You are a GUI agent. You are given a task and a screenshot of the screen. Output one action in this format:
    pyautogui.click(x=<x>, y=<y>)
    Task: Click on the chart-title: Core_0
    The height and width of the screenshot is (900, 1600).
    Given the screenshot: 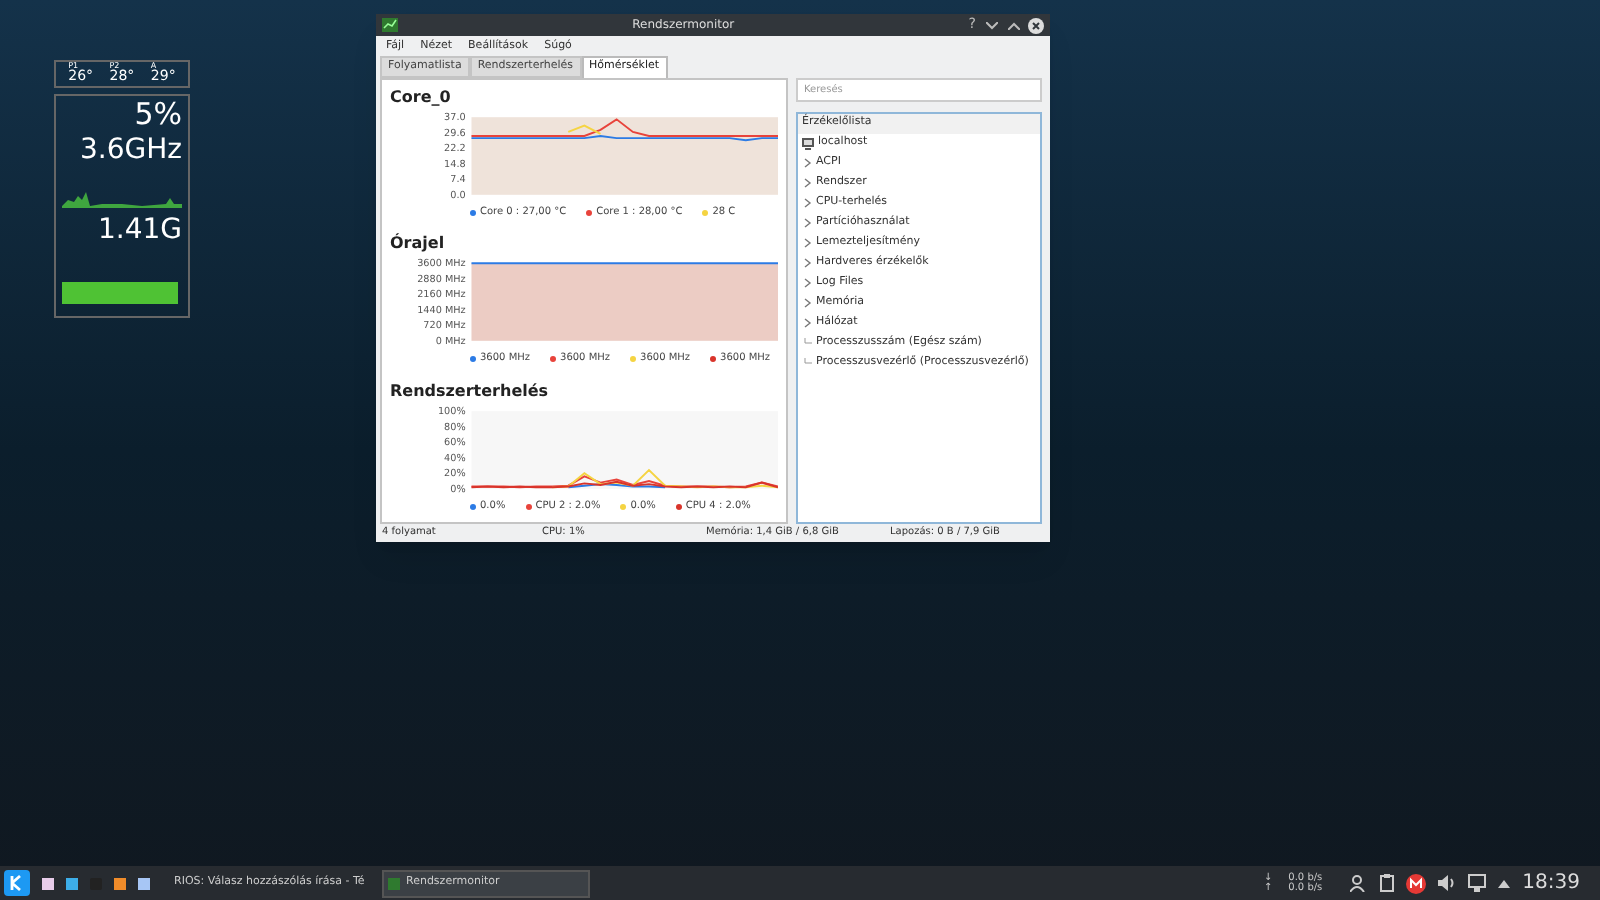 What is the action you would take?
    pyautogui.click(x=421, y=97)
    